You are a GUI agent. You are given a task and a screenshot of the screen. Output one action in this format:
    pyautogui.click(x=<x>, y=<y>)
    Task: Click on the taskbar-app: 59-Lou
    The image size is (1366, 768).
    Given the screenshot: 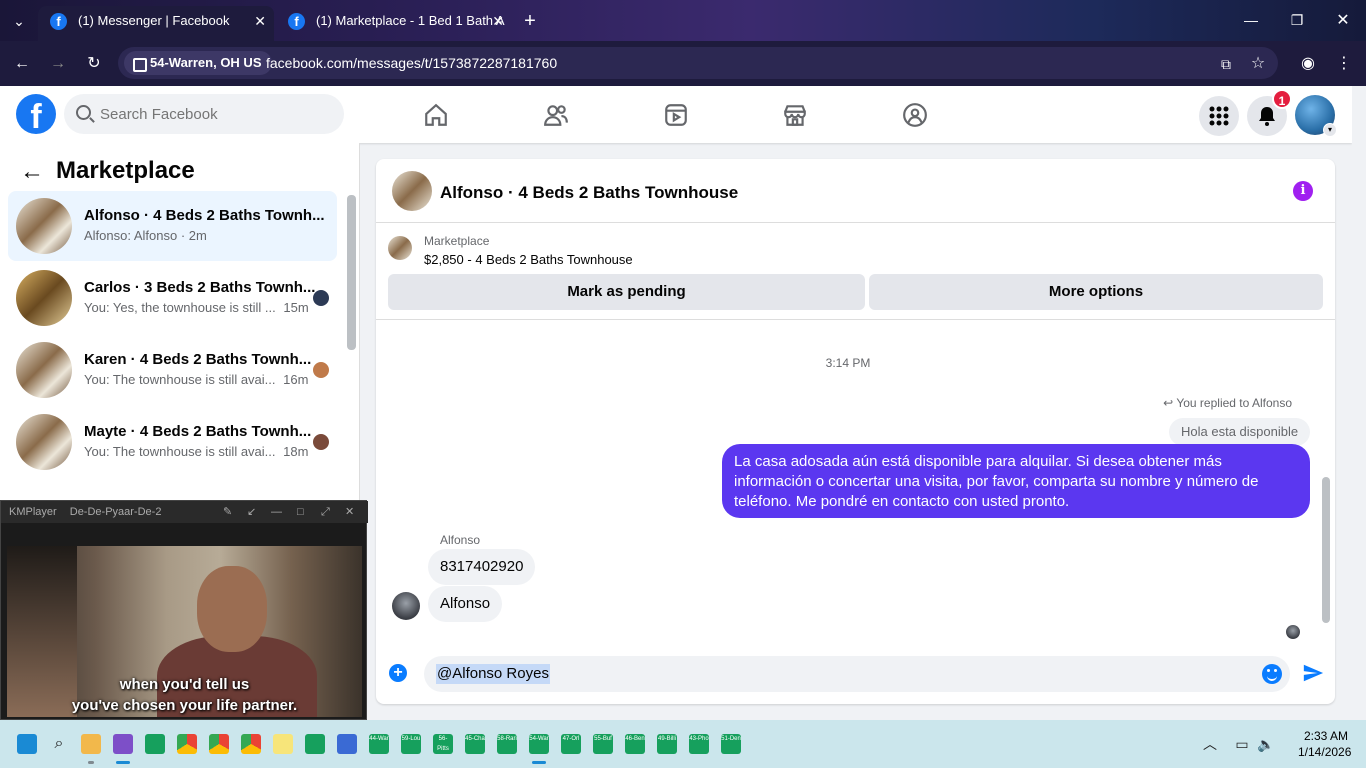 What is the action you would take?
    pyautogui.click(x=411, y=744)
    